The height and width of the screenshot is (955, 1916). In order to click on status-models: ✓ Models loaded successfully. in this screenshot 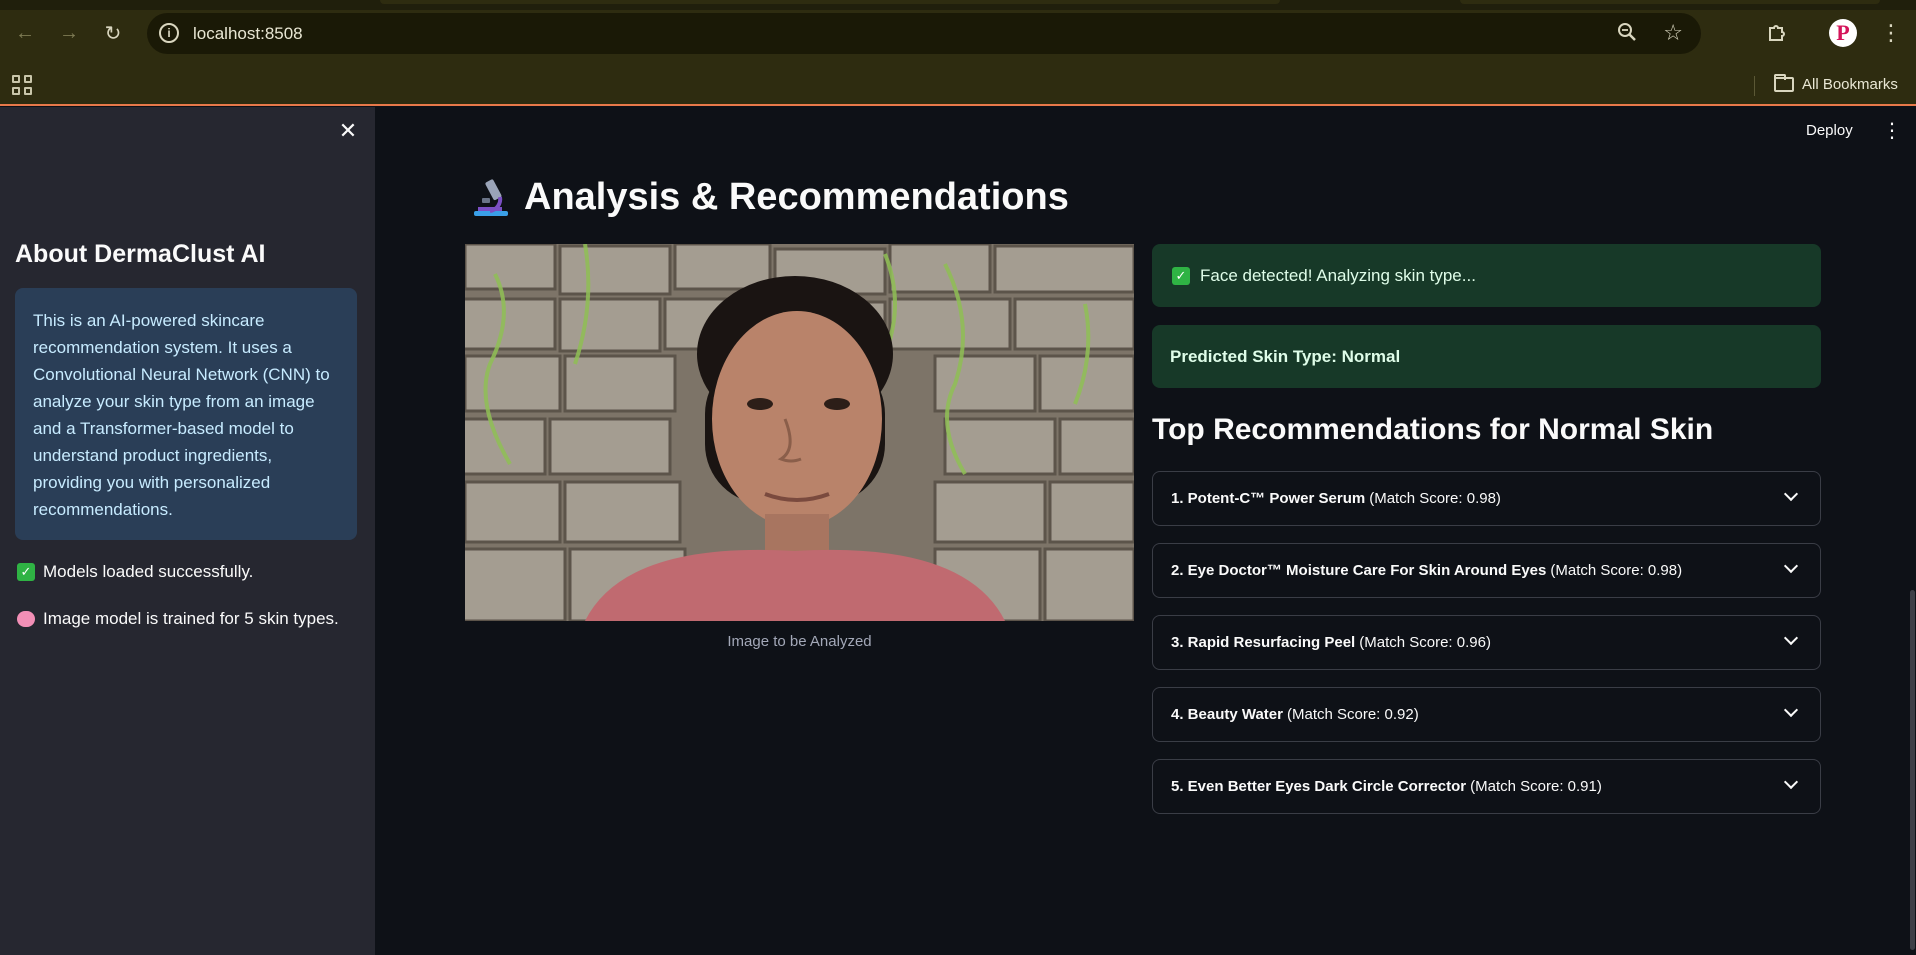, I will do `click(135, 572)`.